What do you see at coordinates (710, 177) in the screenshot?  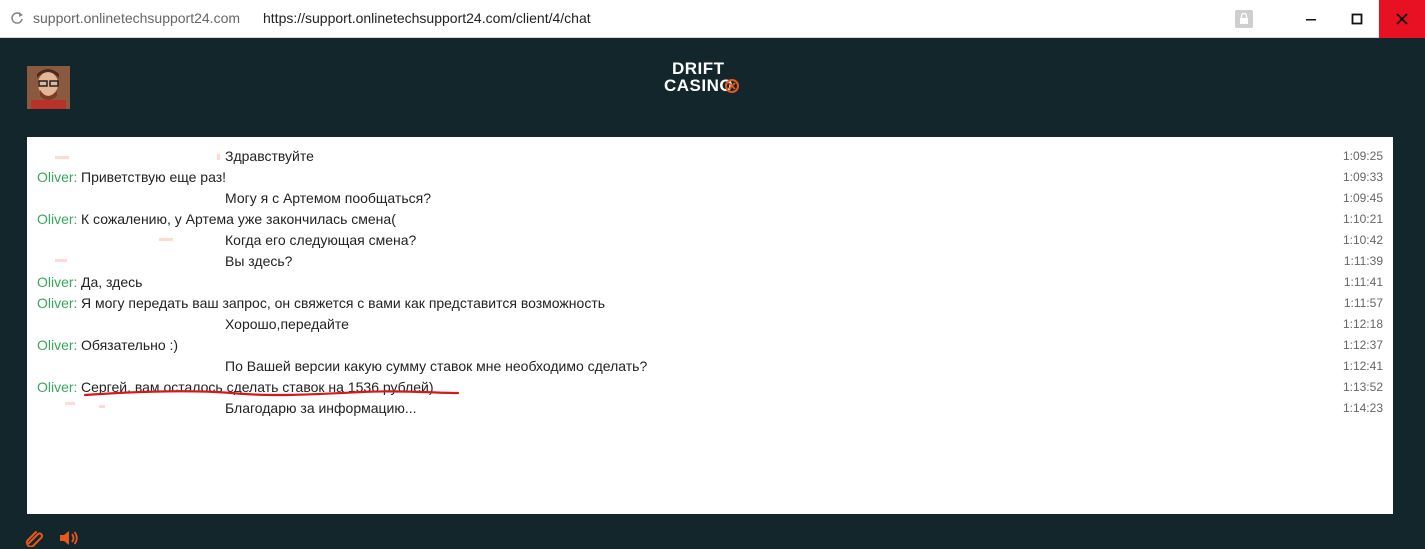 I see `chat-message: Oliver: Приветствую еще раз! 1:09:33` at bounding box center [710, 177].